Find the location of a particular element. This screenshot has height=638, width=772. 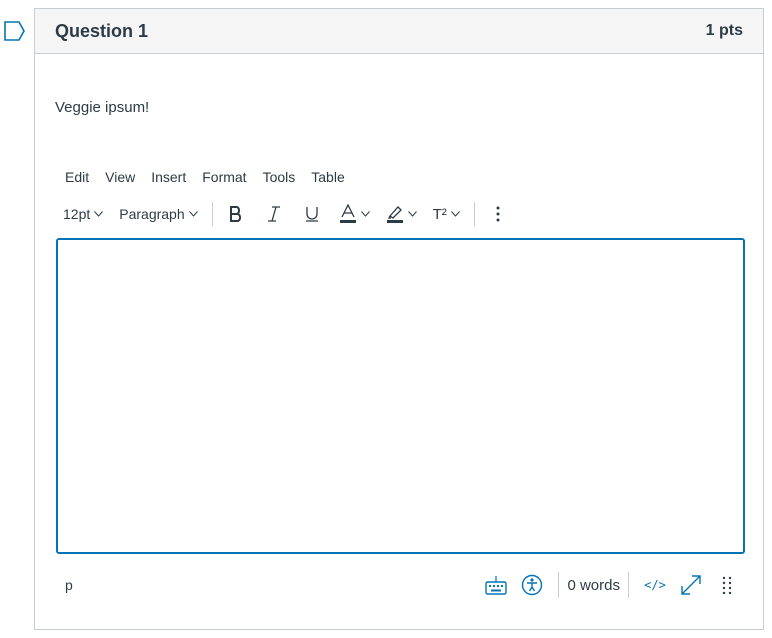

accessibility-checker-button is located at coordinates (532, 585).